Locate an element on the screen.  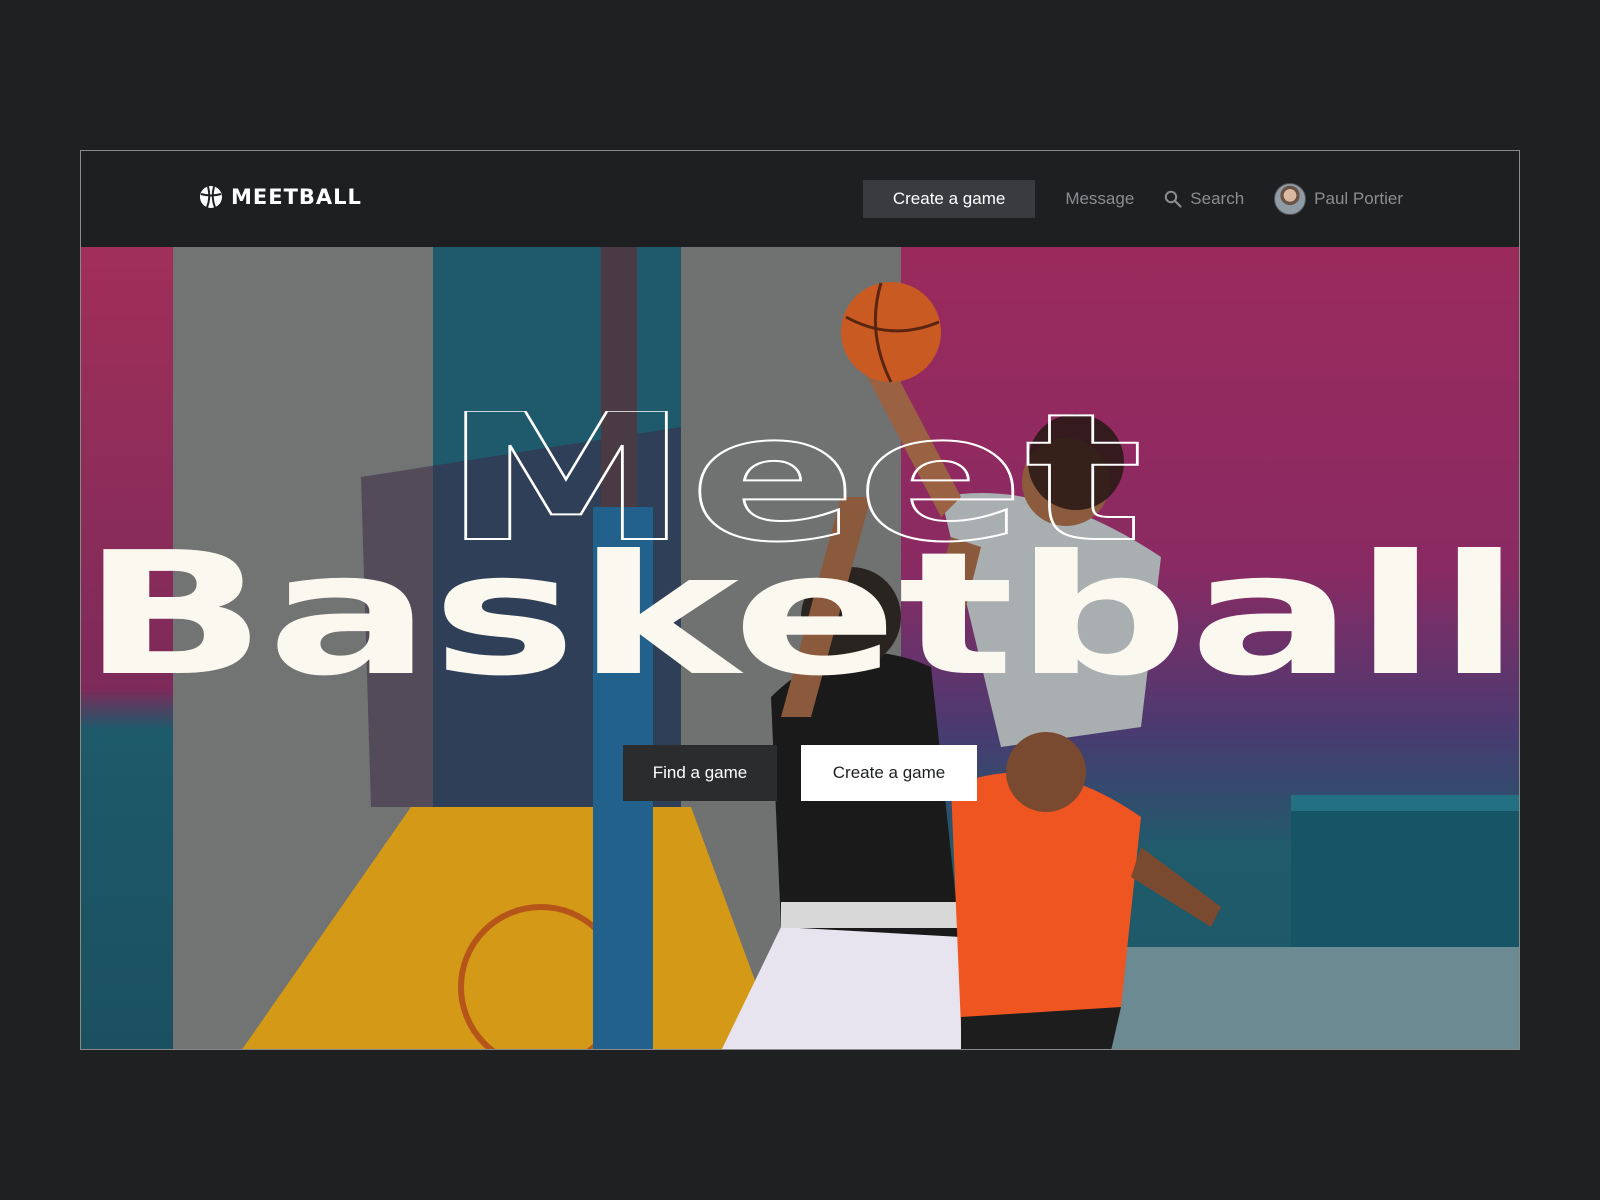
svg-text: Basketball is located at coordinates (800, 617).